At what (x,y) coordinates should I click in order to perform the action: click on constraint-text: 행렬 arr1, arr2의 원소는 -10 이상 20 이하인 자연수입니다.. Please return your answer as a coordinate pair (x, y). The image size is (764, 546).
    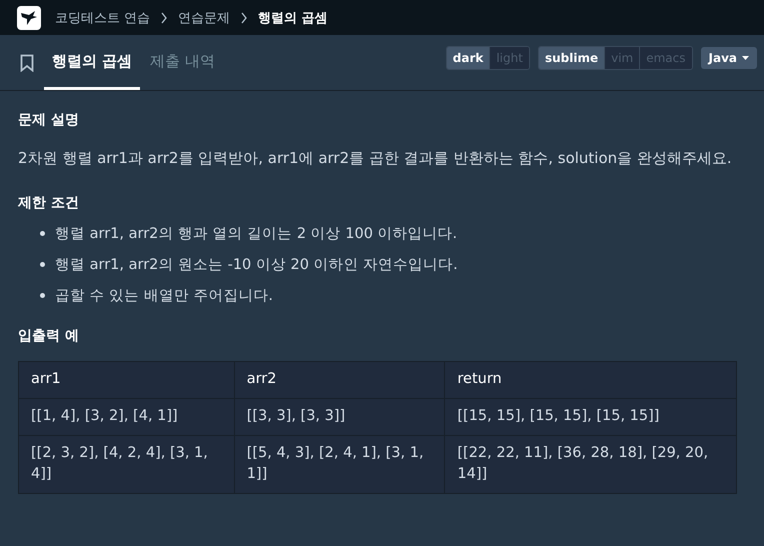
    Looking at the image, I should click on (256, 265).